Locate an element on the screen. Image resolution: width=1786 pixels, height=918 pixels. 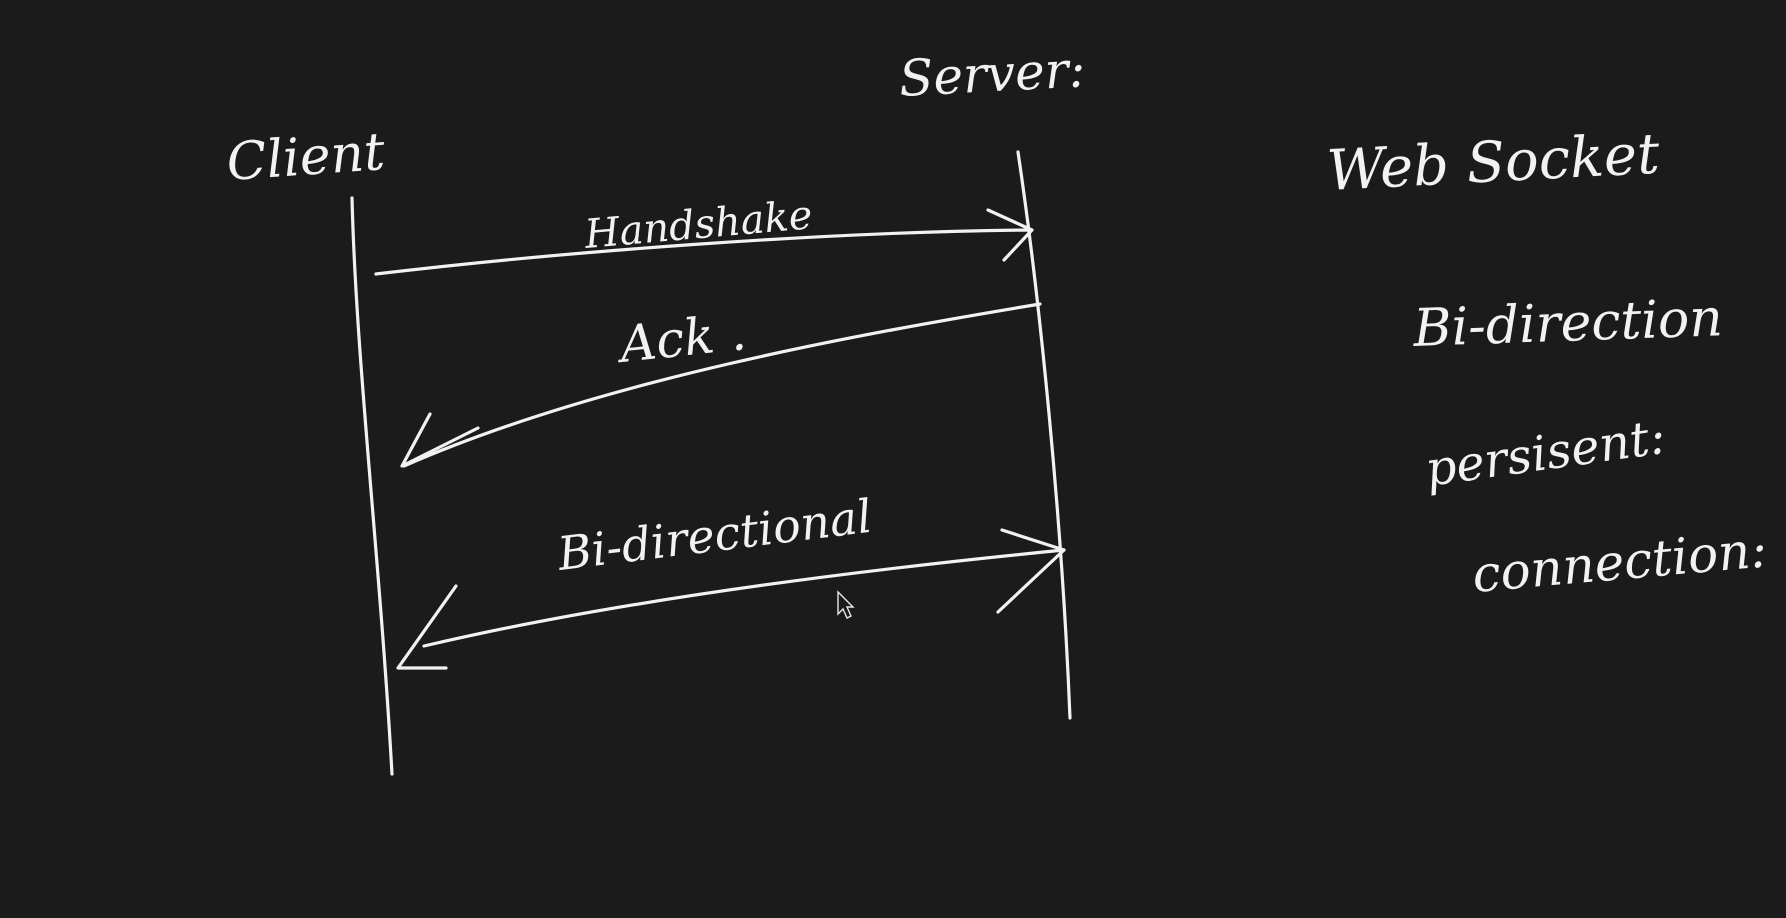
websocket-title: Web Socket is located at coordinates (1493, 163).